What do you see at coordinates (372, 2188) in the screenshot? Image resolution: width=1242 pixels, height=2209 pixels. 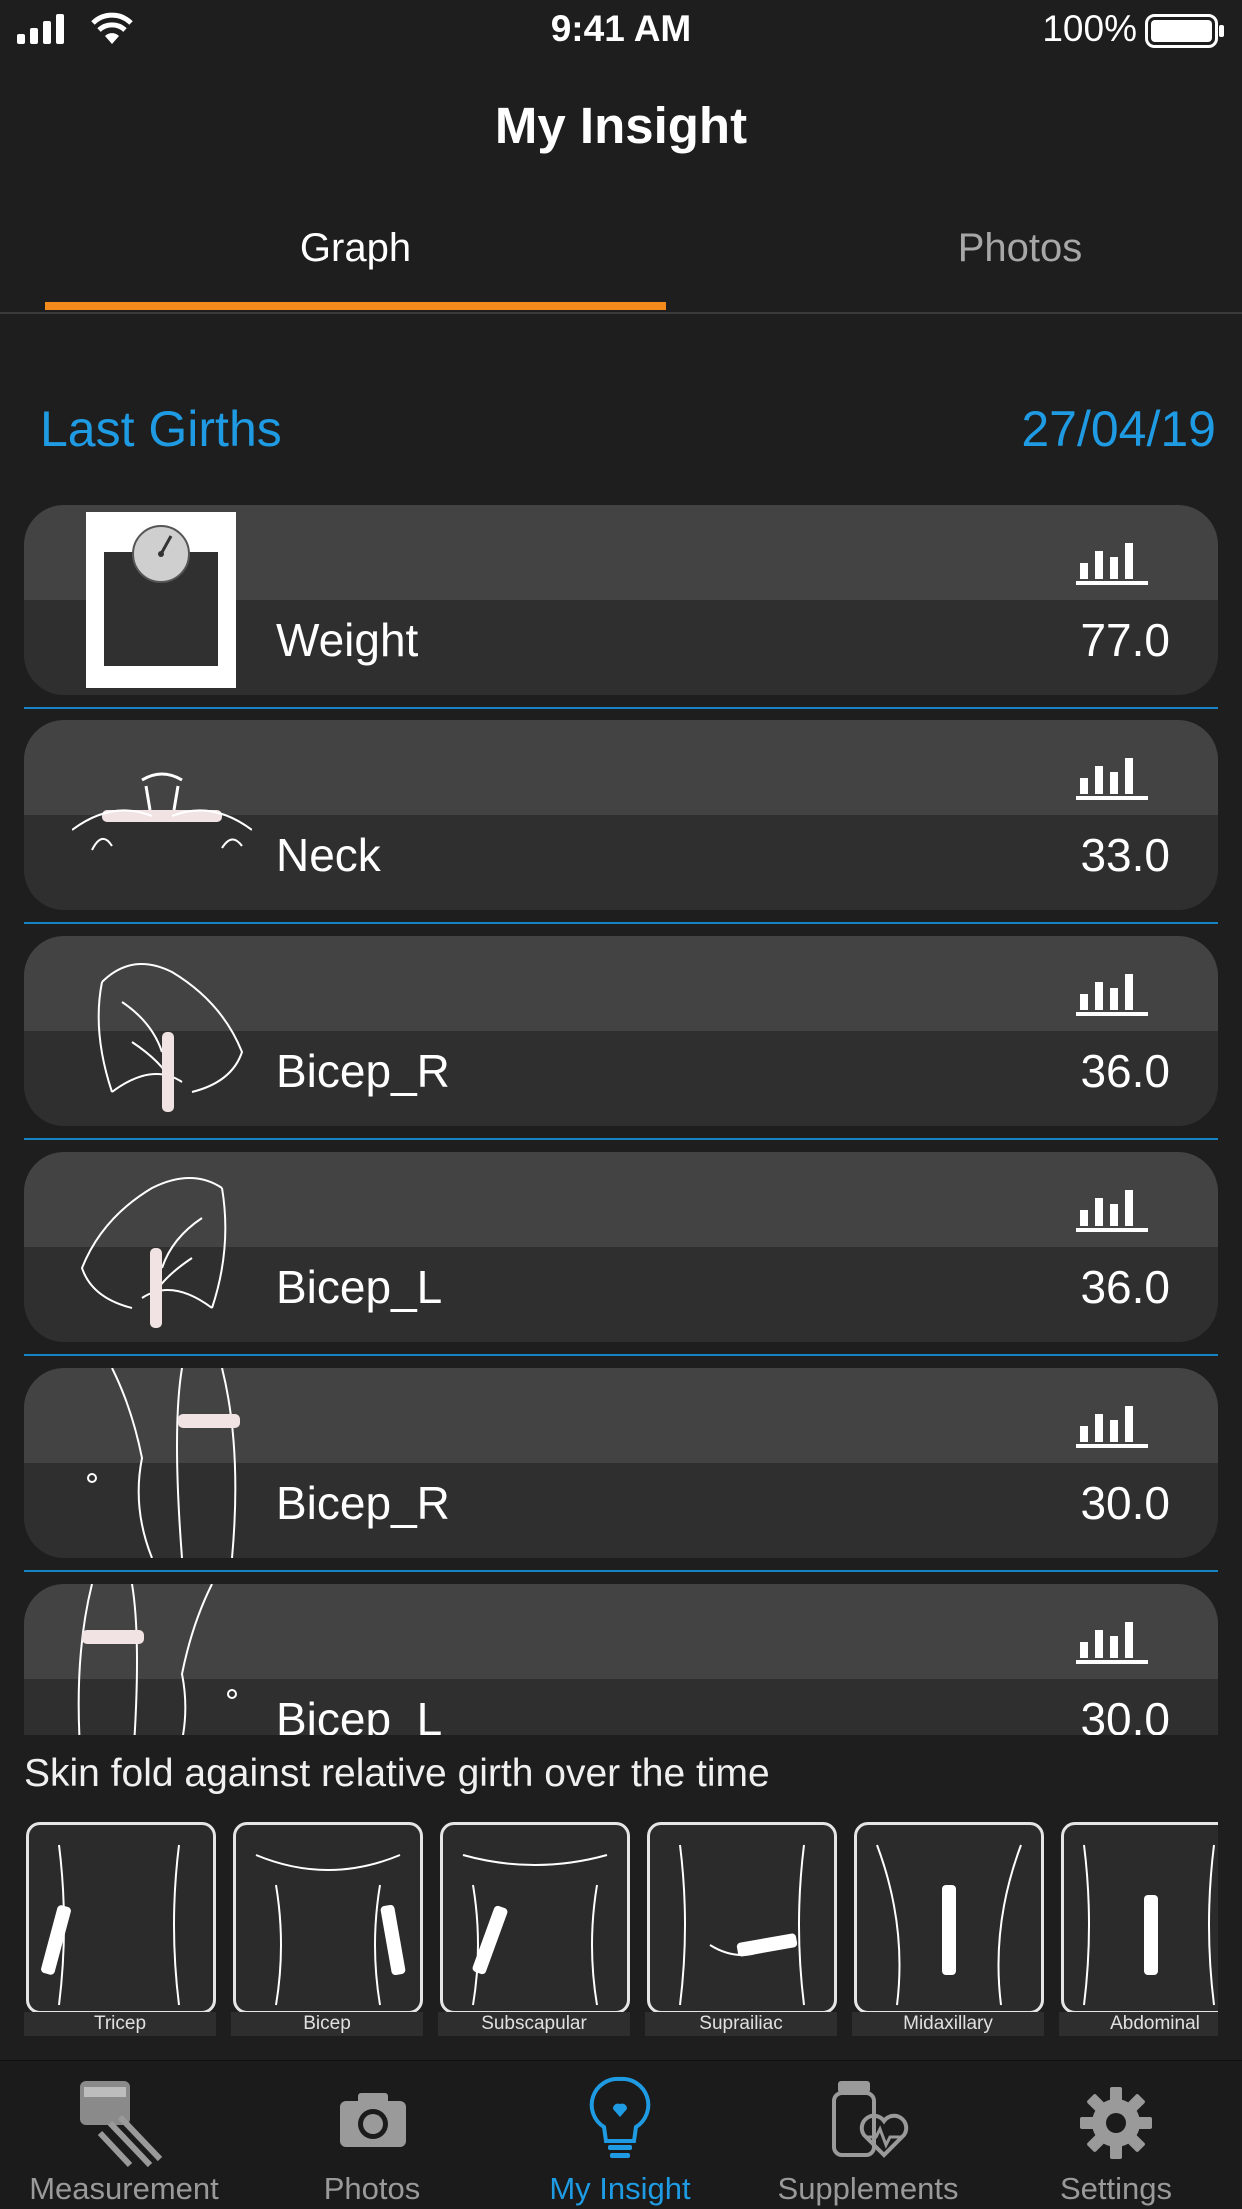 I see `tabbar-label: Photos` at bounding box center [372, 2188].